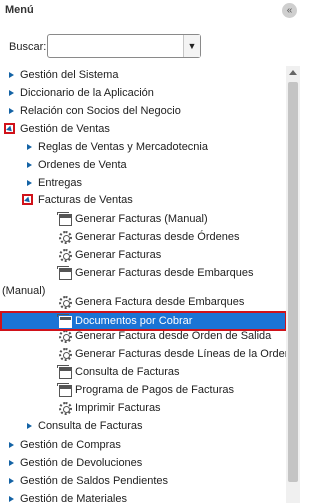 The width and height of the screenshot is (320, 503). Describe the element at coordinates (289, 10) in the screenshot. I see `double-chevron-left-icon: «` at that location.